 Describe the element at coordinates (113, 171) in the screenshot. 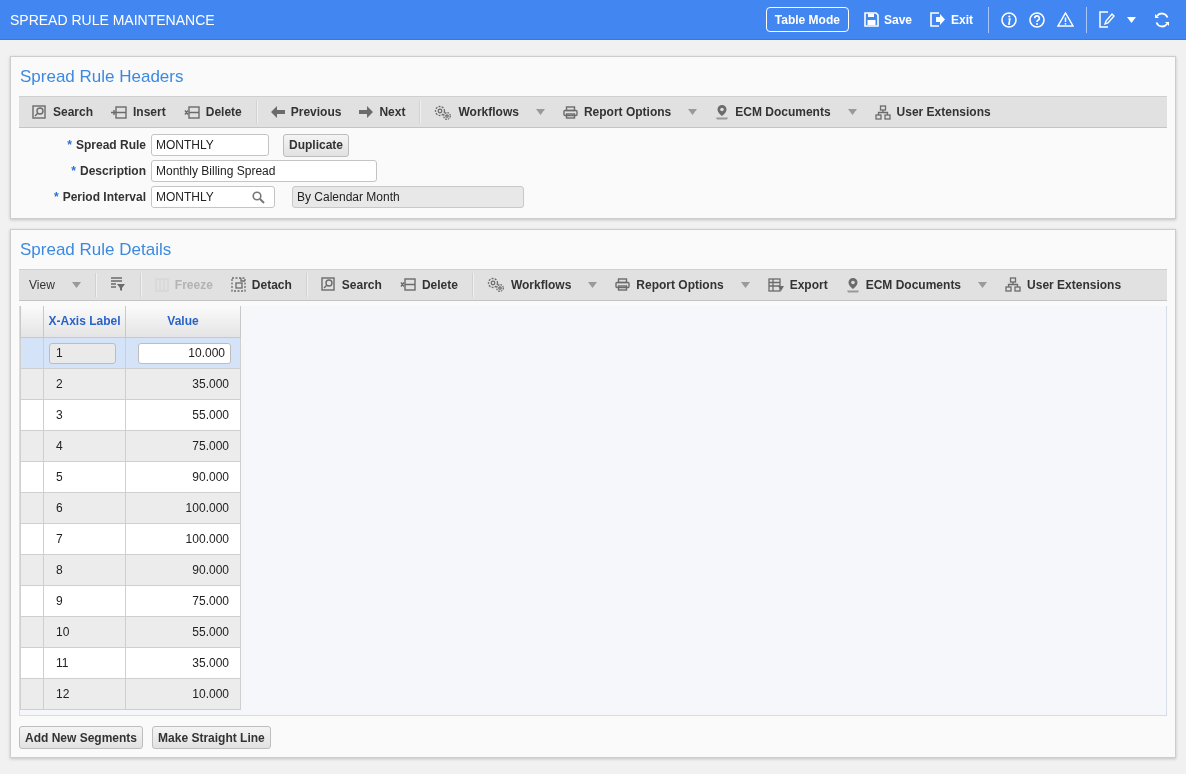

I see `field-label: Description` at that location.